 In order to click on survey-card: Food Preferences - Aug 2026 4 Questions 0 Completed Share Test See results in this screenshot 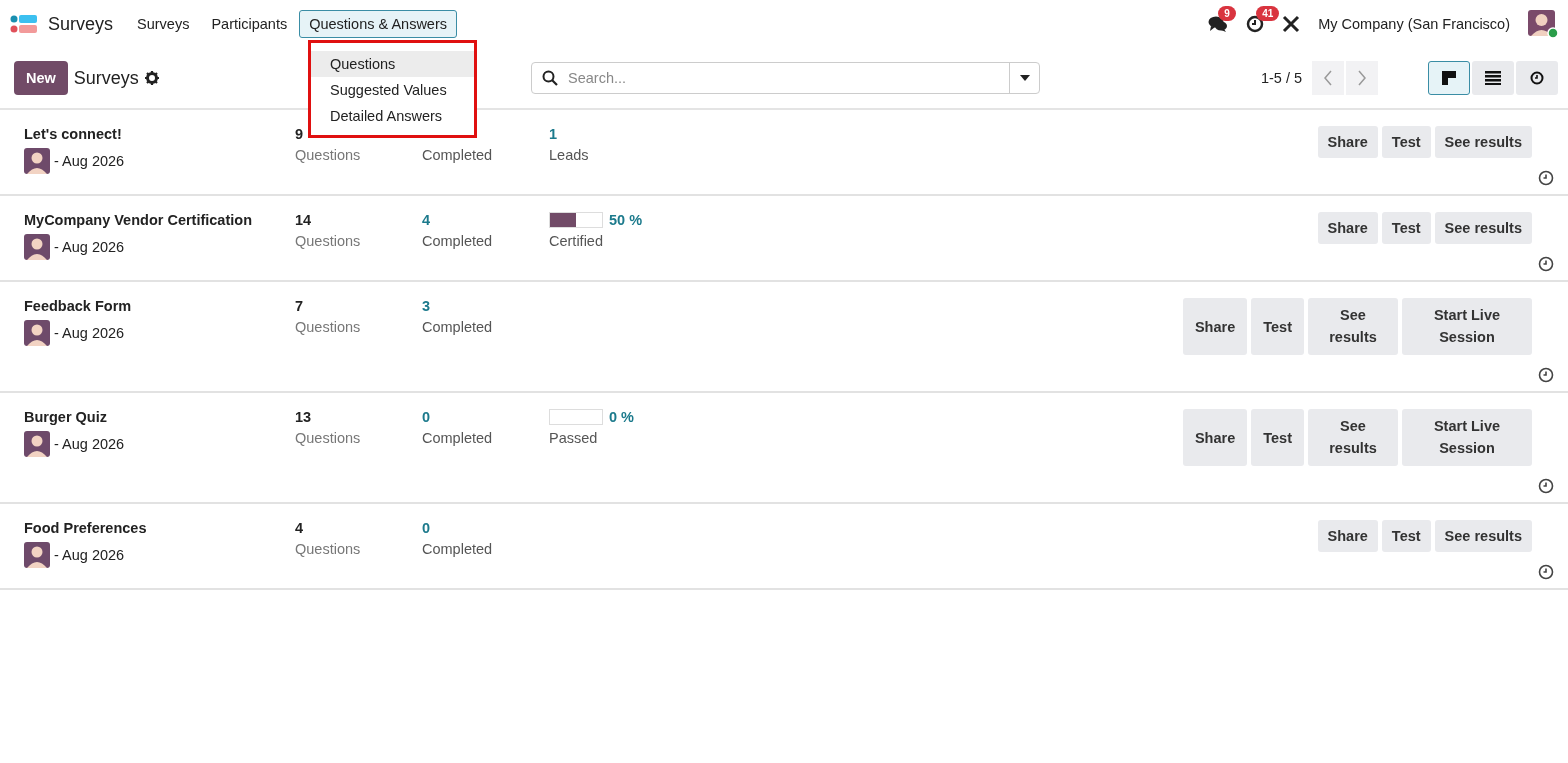, I will do `click(784, 547)`.